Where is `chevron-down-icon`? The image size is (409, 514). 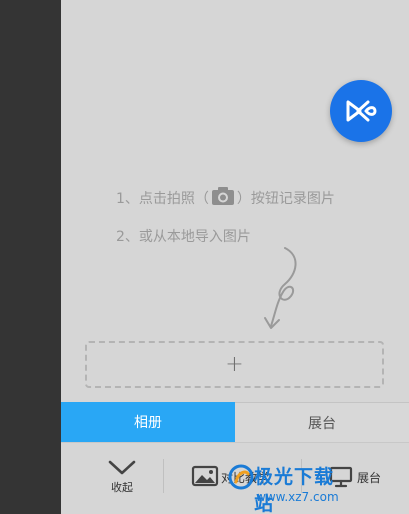
chevron-down-icon is located at coordinates (122, 467).